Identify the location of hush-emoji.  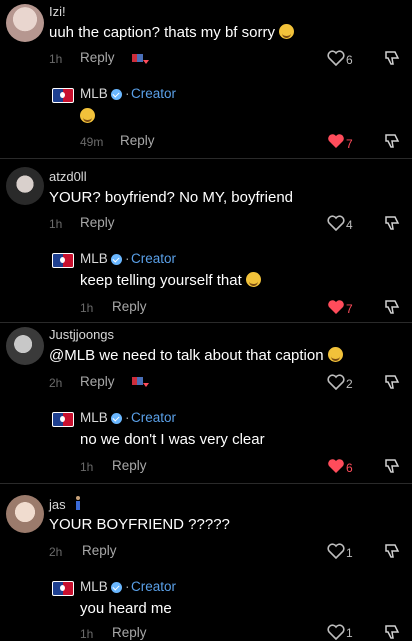
(335, 354).